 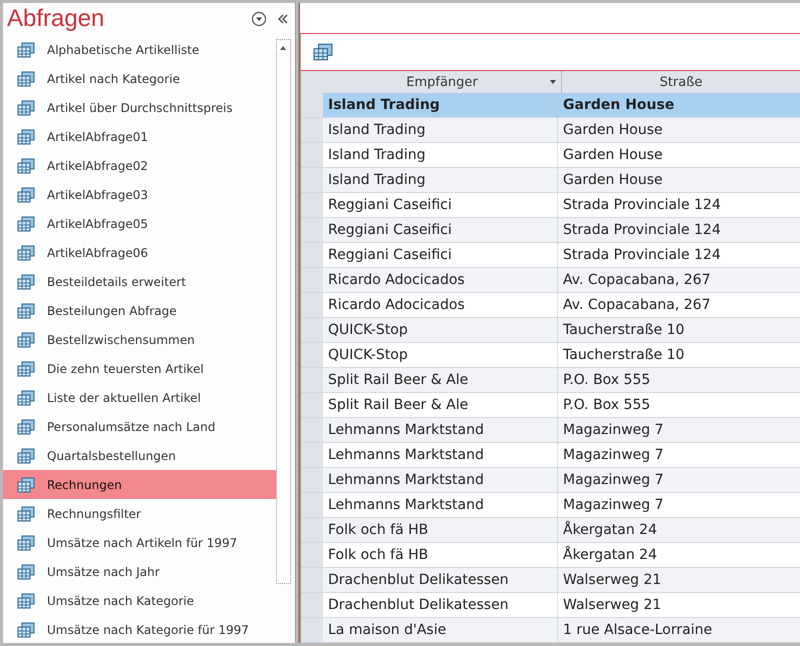 I want to click on dropdown-icon, so click(x=258, y=19).